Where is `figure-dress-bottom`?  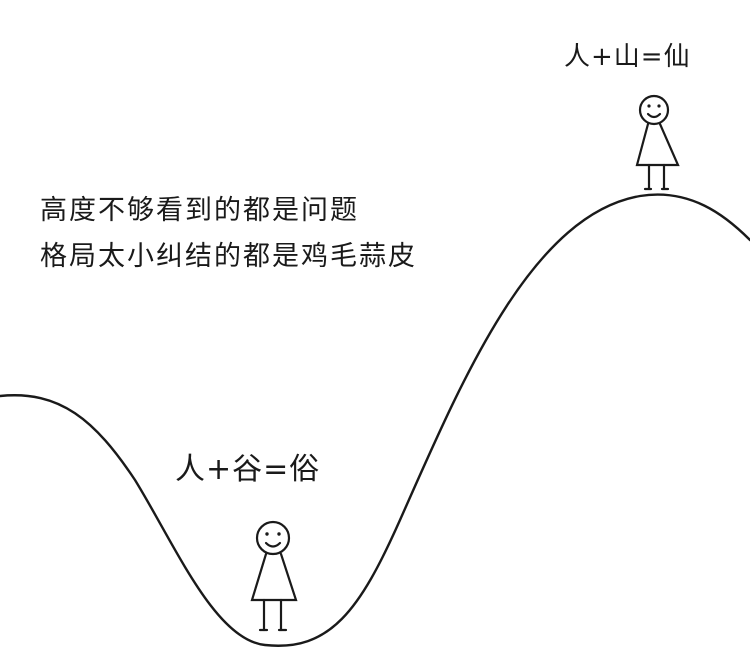 figure-dress-bottom is located at coordinates (274, 577).